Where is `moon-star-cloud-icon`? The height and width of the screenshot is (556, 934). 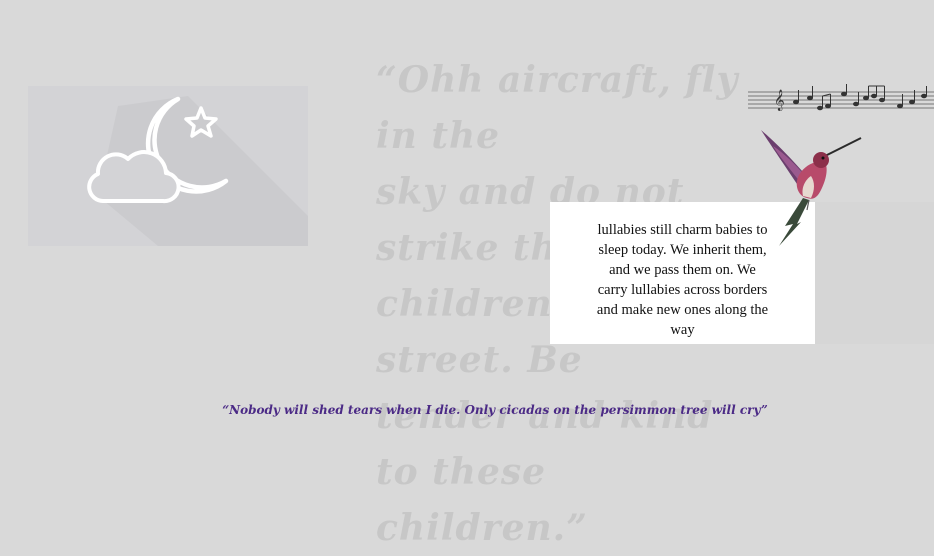 moon-star-cloud-icon is located at coordinates (197, 171).